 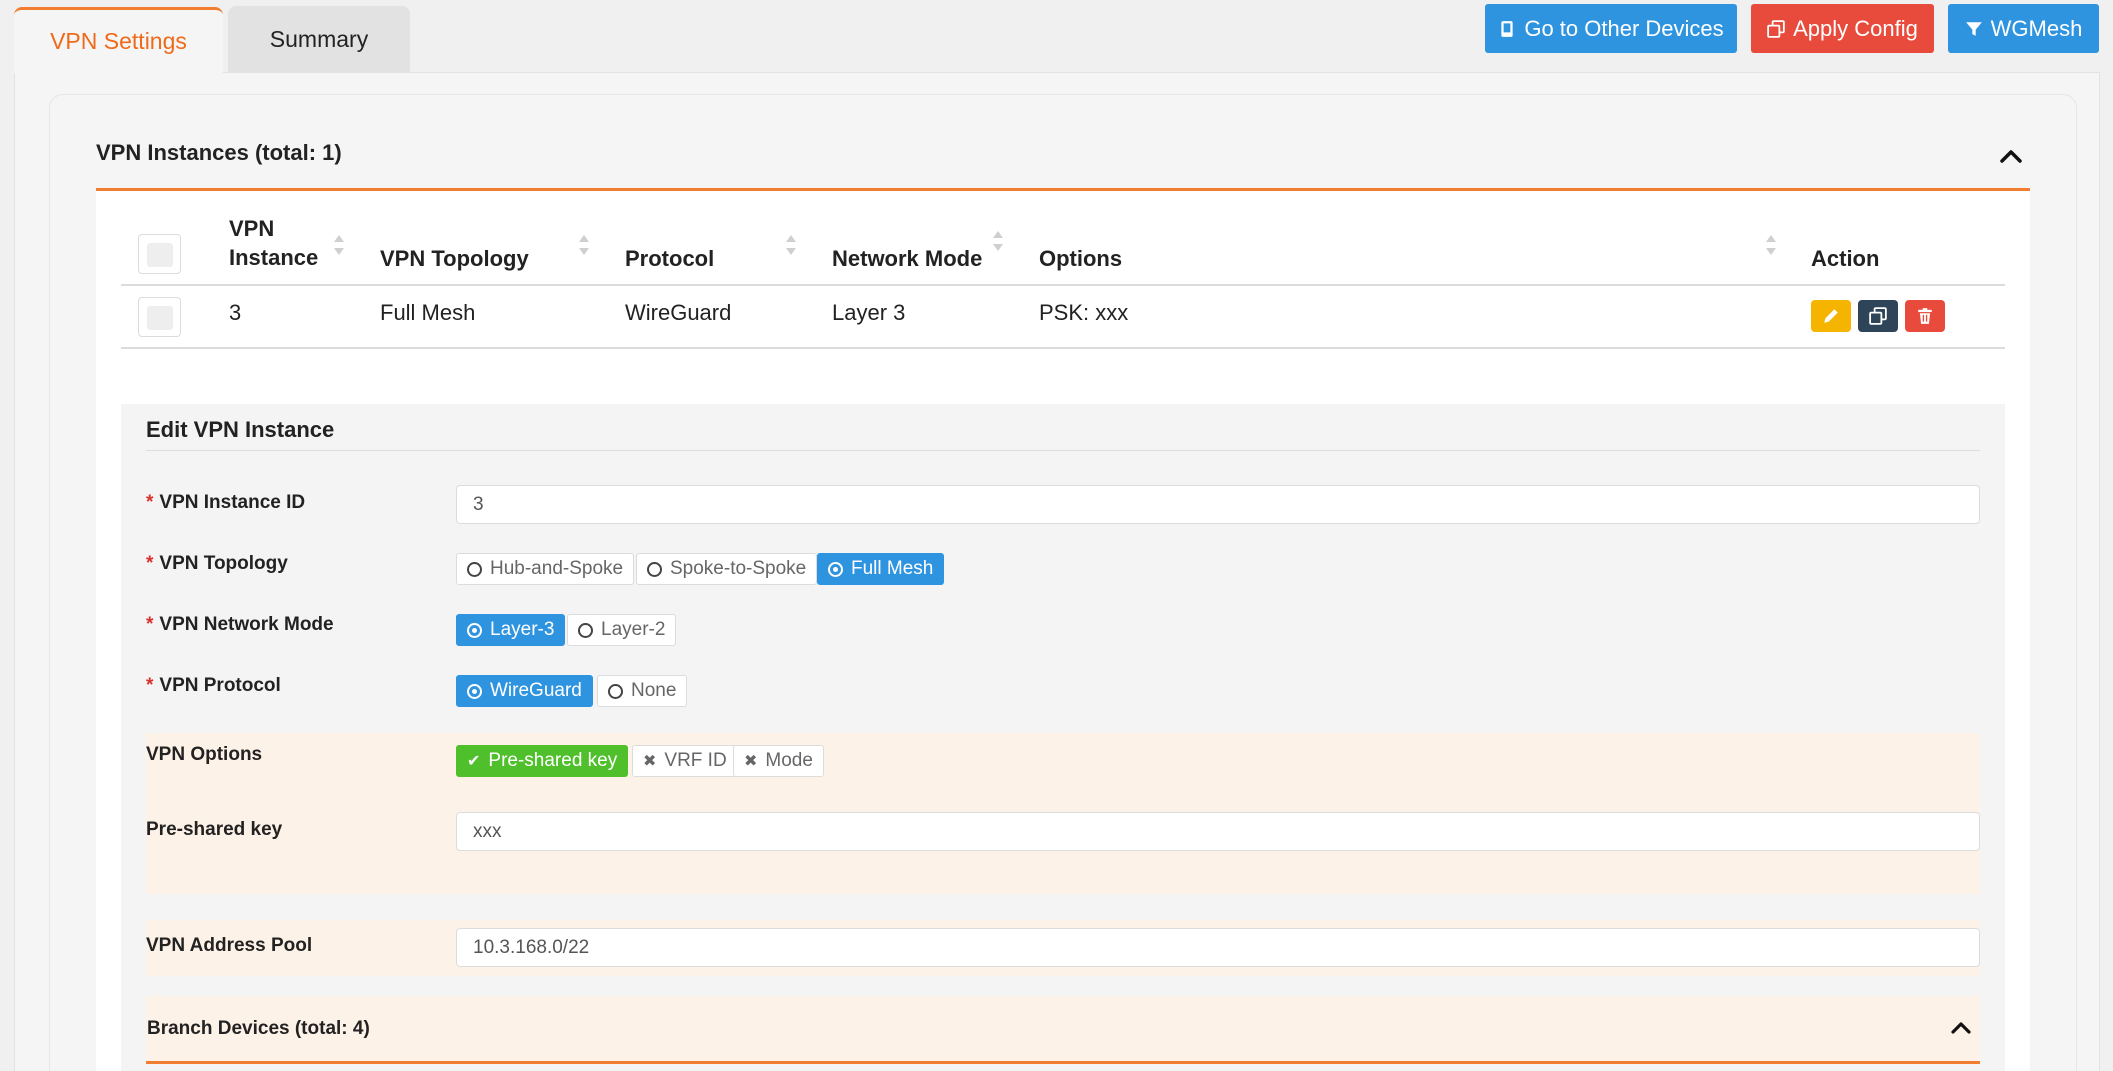 What do you see at coordinates (1845, 258) in the screenshot?
I see `column-header-action: Action` at bounding box center [1845, 258].